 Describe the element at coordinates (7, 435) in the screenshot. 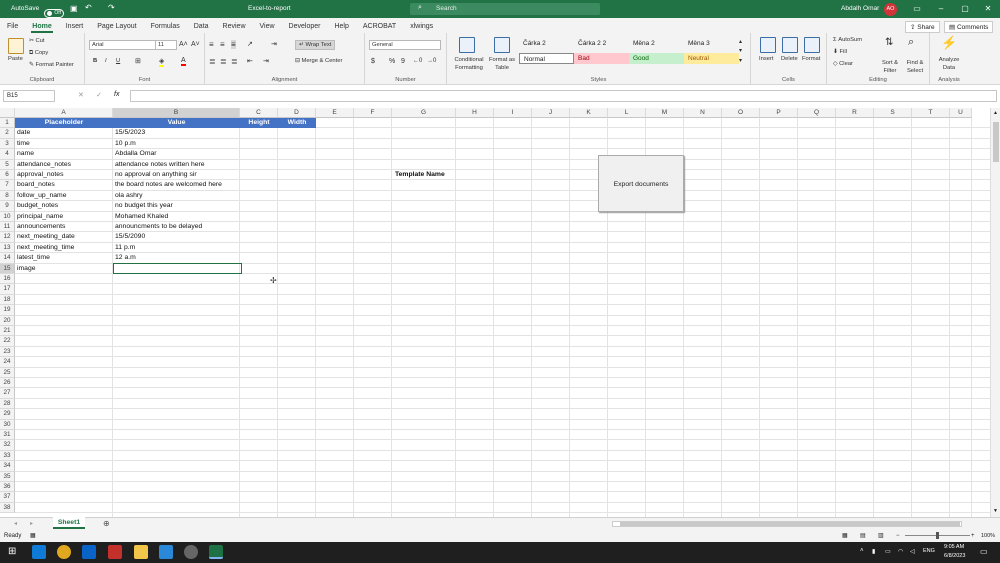

I see `row-header: 31` at that location.